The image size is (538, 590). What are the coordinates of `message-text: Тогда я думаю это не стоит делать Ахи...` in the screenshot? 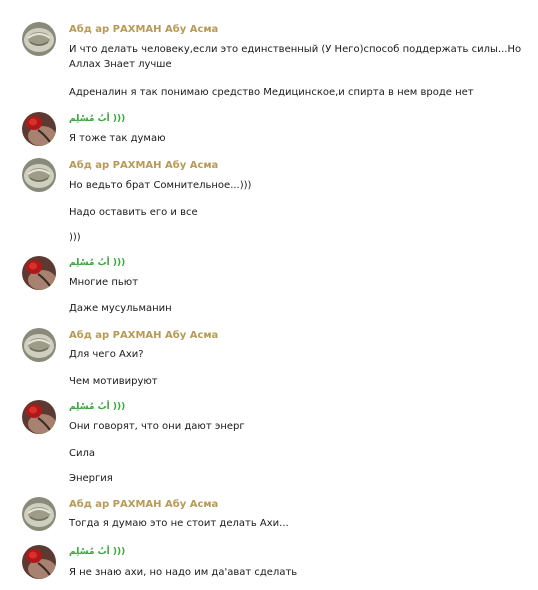 It's located at (179, 523).